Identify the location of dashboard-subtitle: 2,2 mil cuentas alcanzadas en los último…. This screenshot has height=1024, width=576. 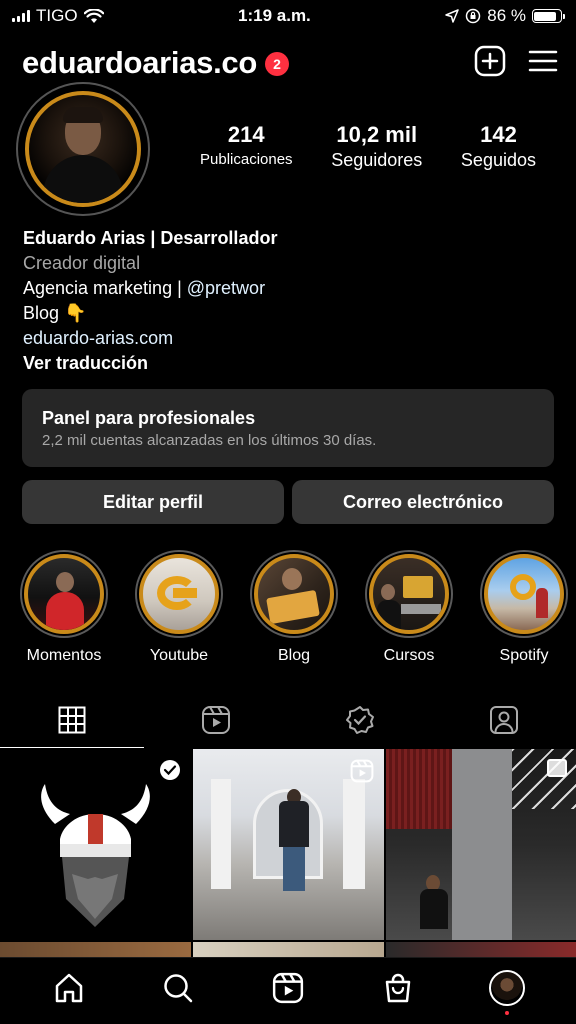
(209, 440).